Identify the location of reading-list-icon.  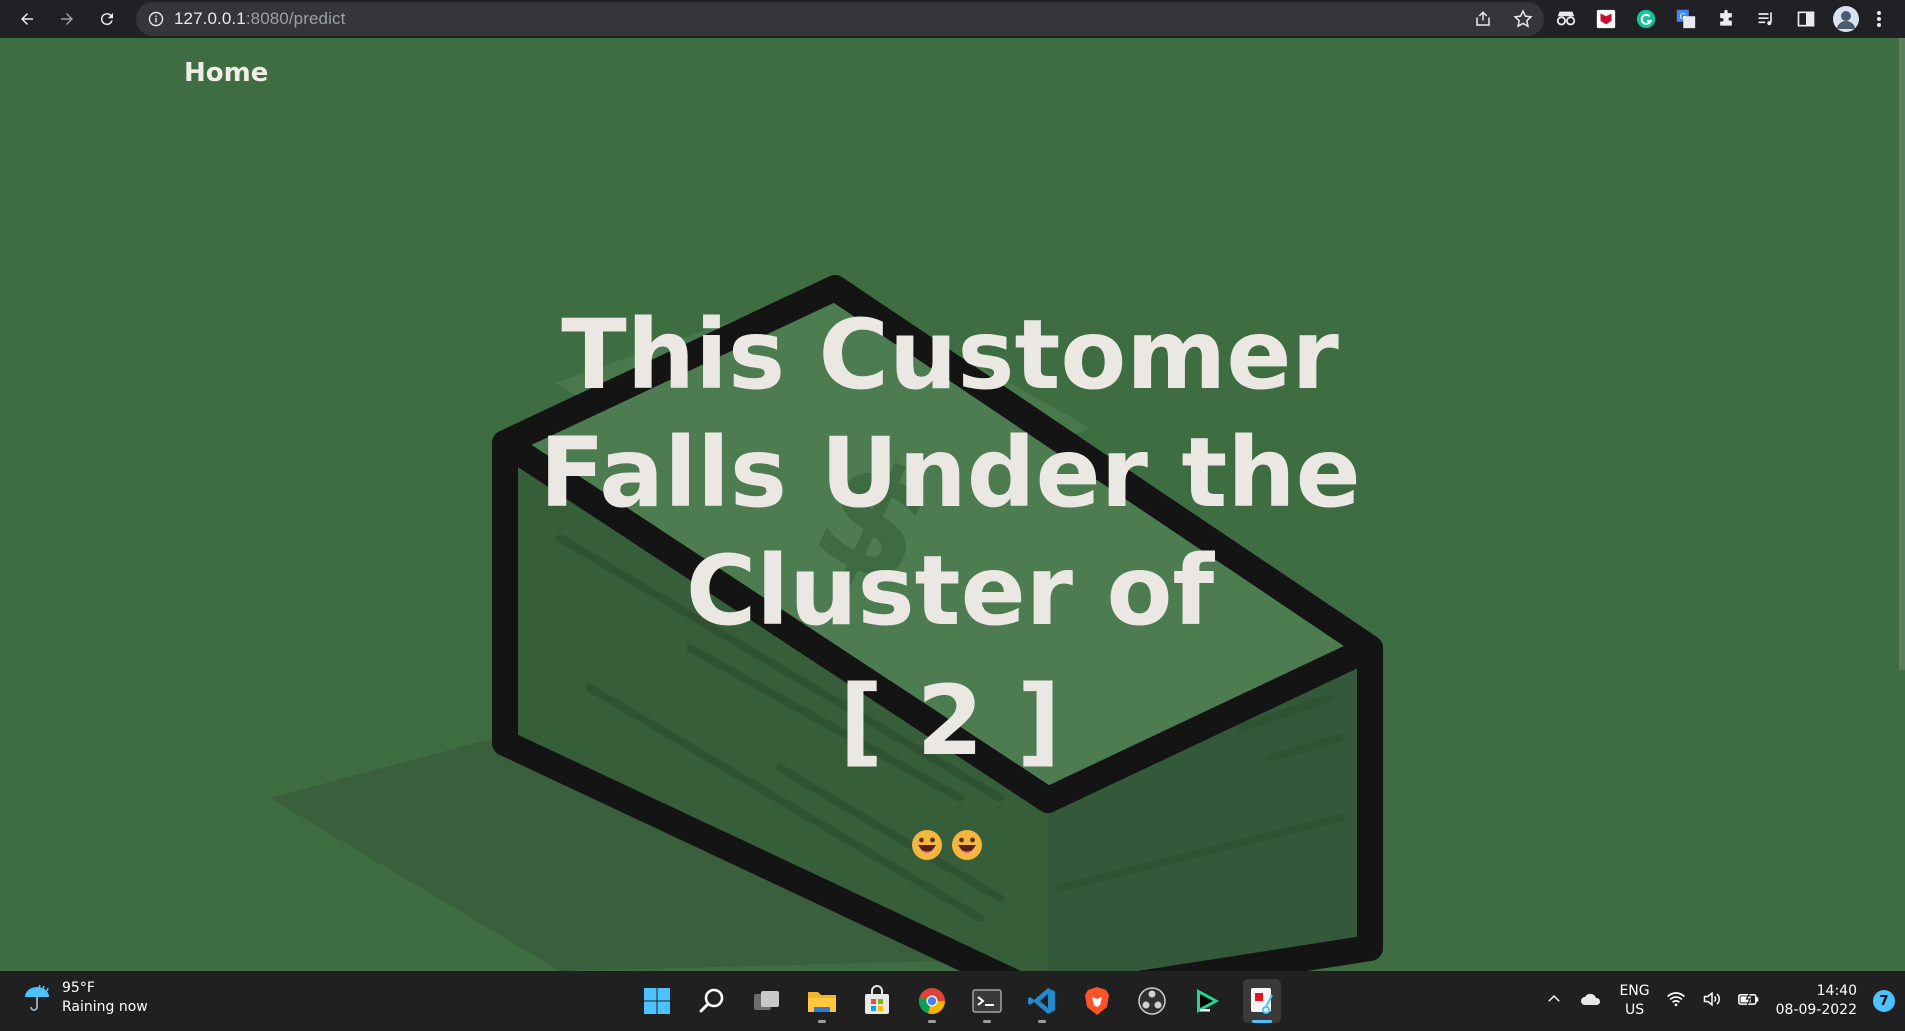
(1766, 19).